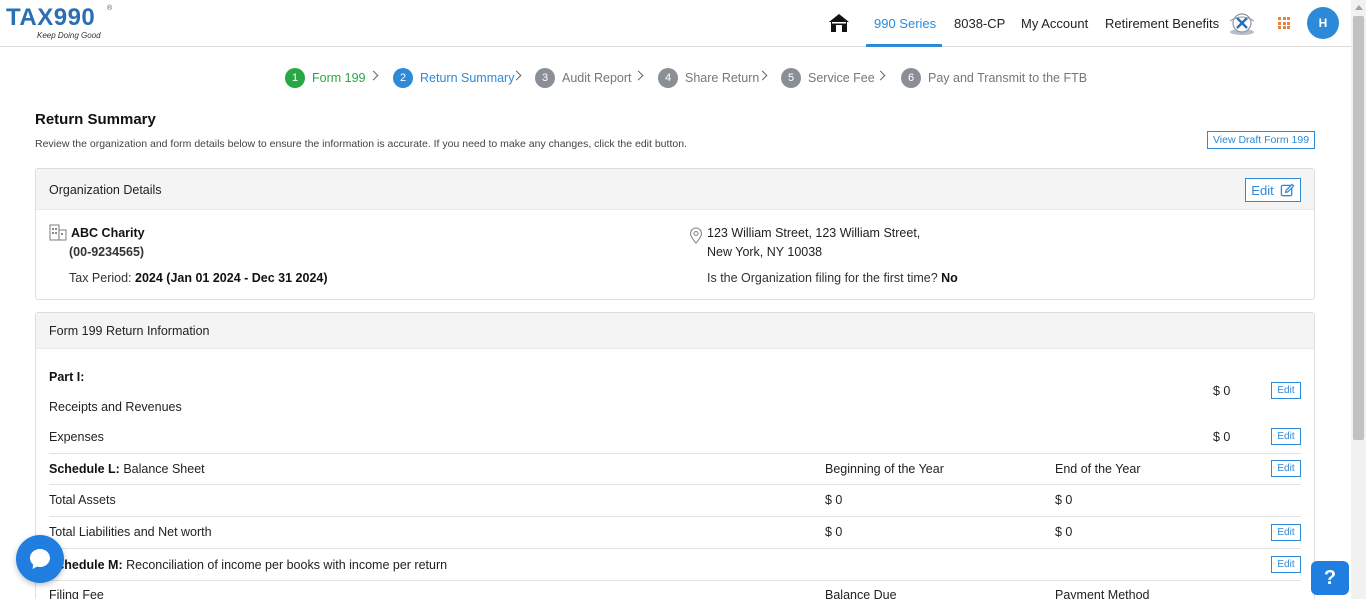  What do you see at coordinates (1330, 578) in the screenshot?
I see `help-button: ?` at bounding box center [1330, 578].